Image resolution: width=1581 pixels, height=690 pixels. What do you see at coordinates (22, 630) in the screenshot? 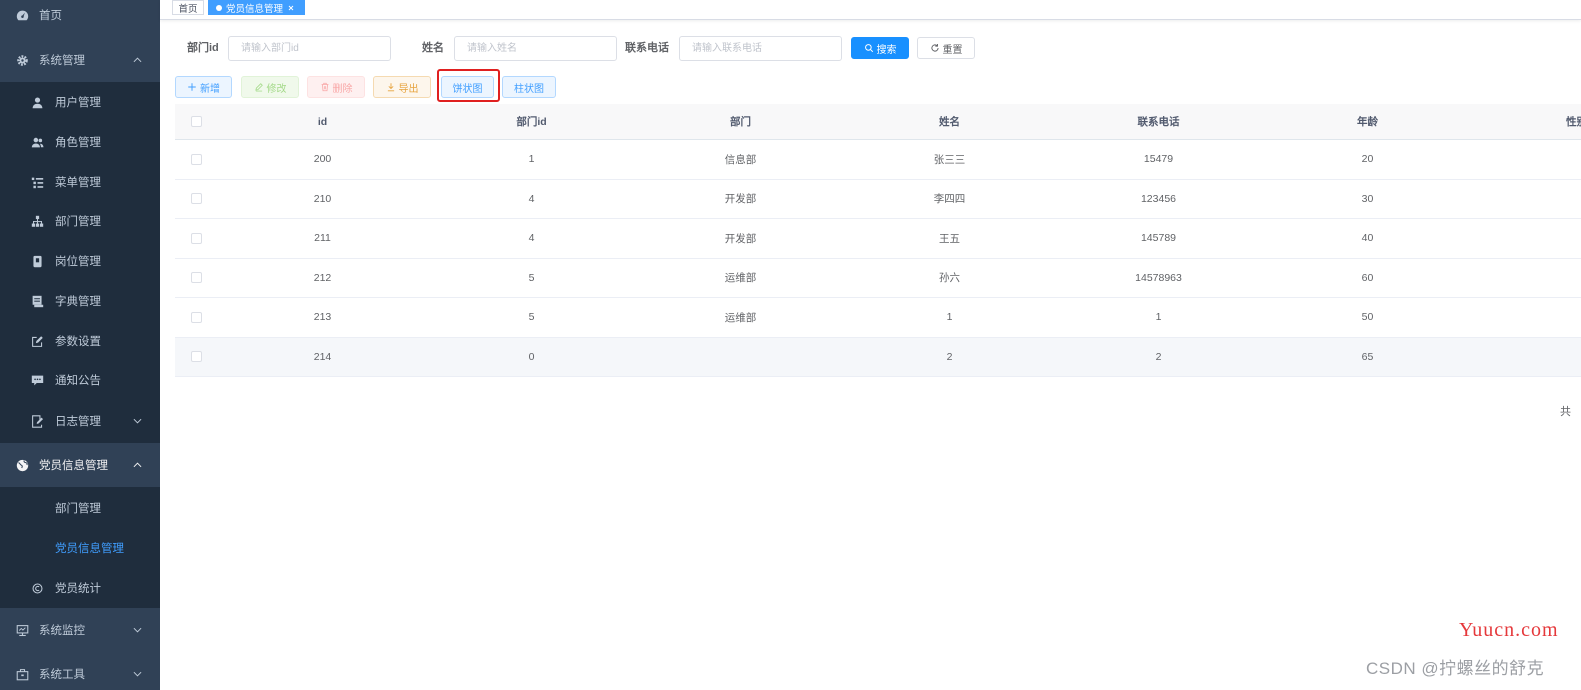
I see `monitor-icon` at bounding box center [22, 630].